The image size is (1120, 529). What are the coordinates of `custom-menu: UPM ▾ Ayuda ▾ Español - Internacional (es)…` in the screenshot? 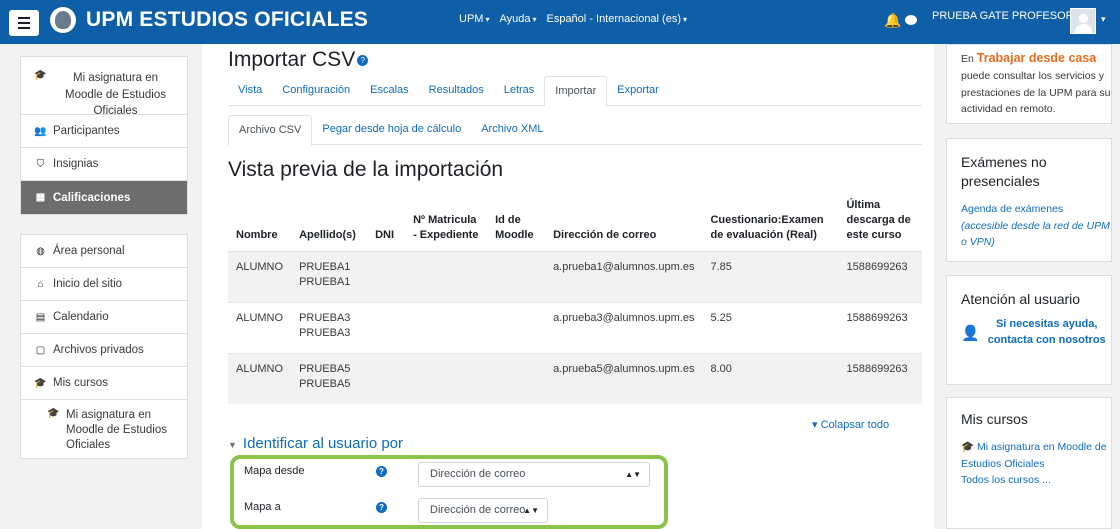 It's located at (573, 19).